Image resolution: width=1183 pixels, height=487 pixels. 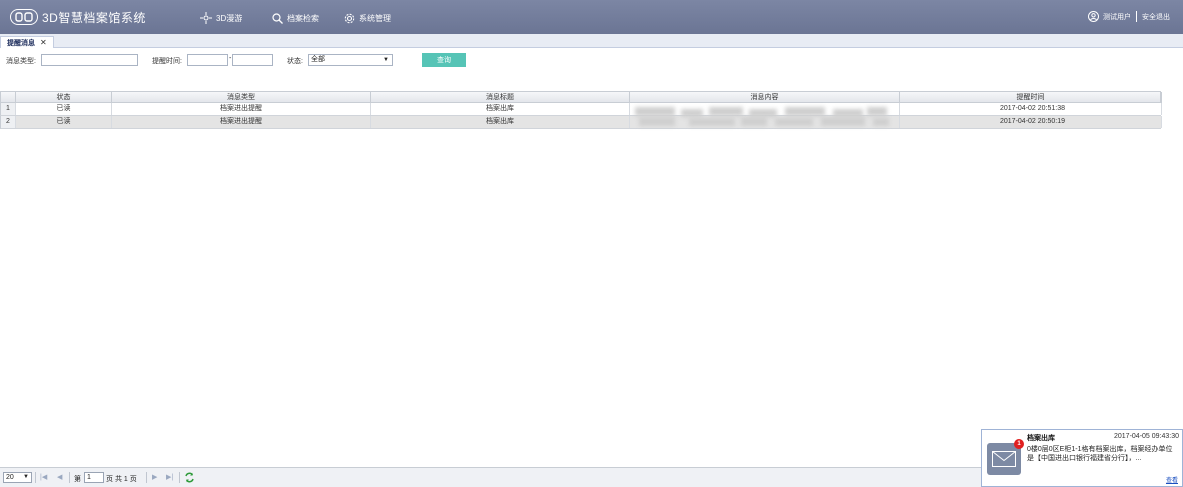 What do you see at coordinates (1041, 438) in the screenshot?
I see `notification-title: 档案出库` at bounding box center [1041, 438].